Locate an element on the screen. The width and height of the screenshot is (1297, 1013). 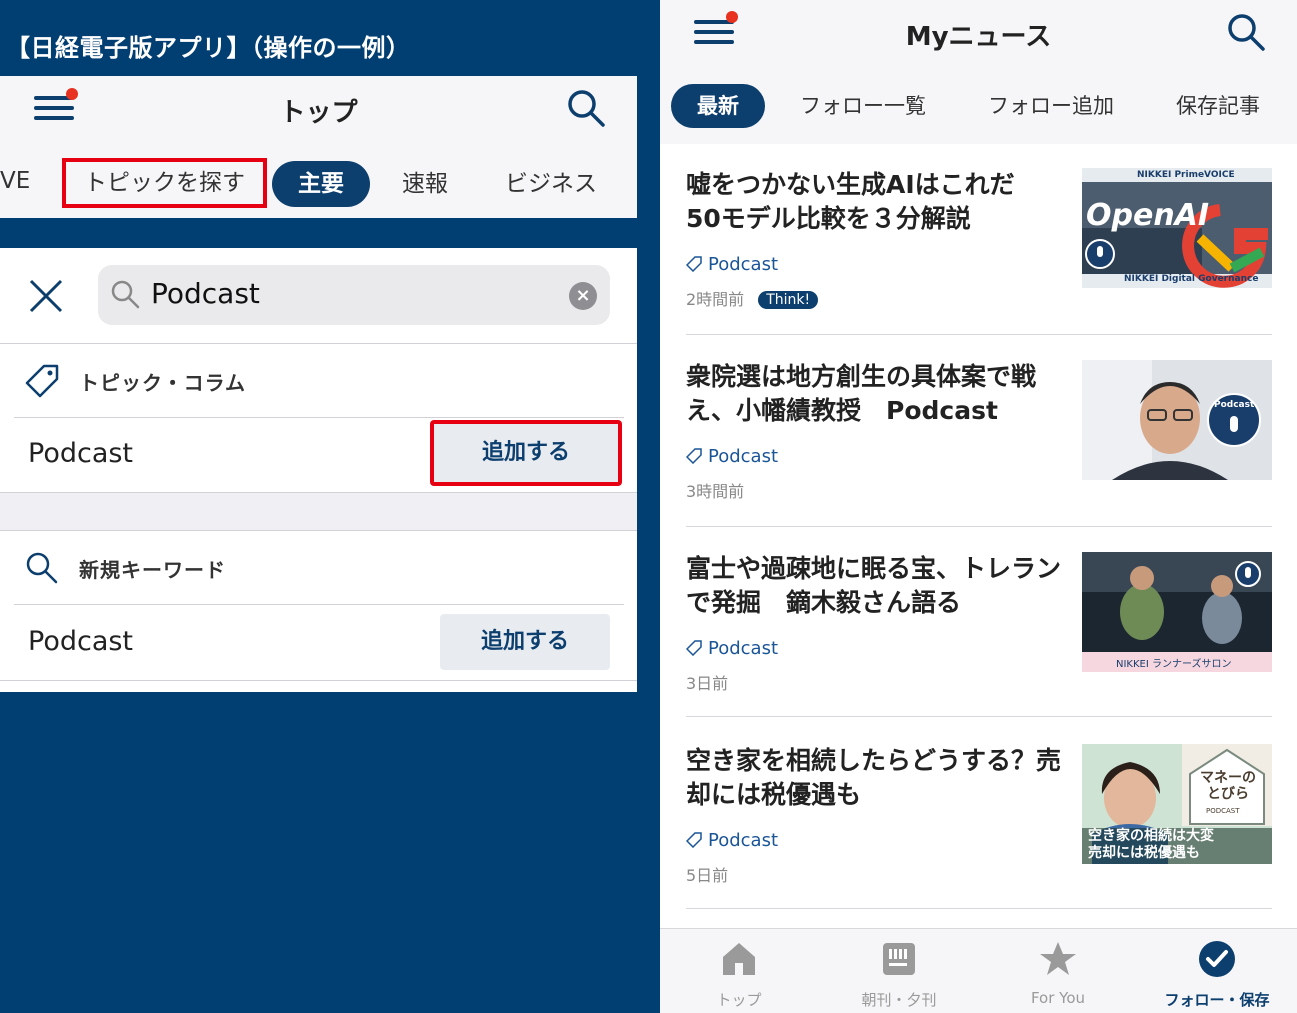
thumb-mid-text: Podcast is located at coordinates (1234, 405).